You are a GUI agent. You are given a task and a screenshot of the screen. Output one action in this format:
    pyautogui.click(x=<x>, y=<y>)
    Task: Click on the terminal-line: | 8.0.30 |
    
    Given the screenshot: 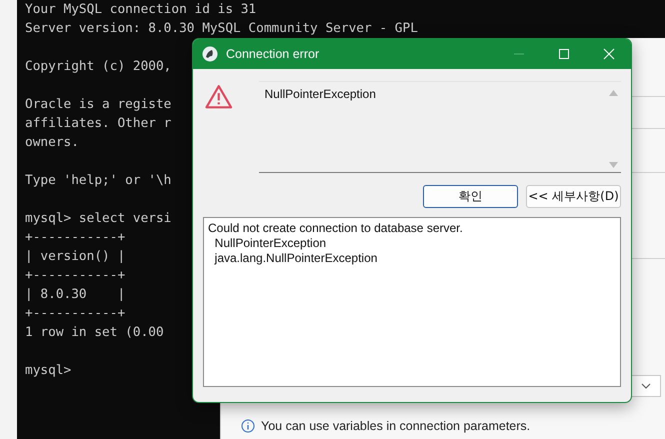 What is the action you would take?
    pyautogui.click(x=75, y=295)
    